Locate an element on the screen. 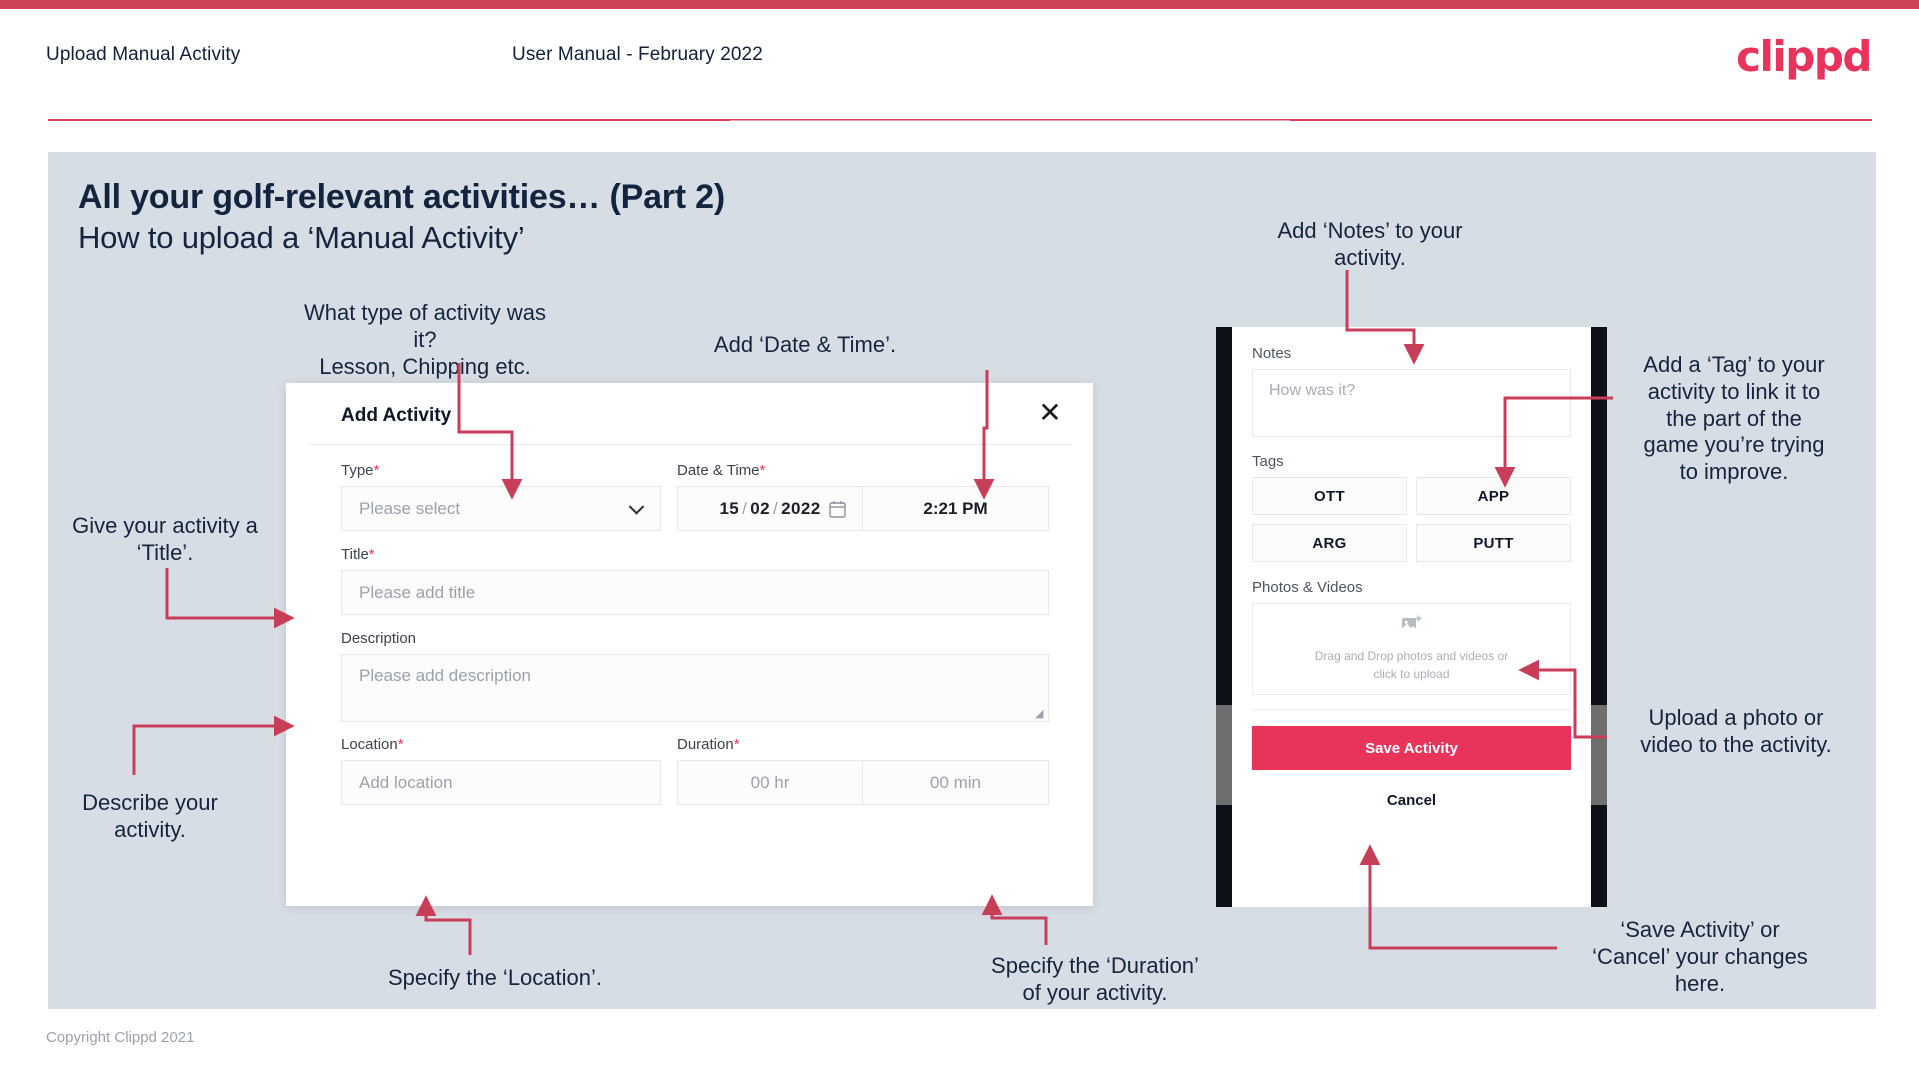 The width and height of the screenshot is (1919, 1079). save-activity-button: Save Activity is located at coordinates (1411, 748).